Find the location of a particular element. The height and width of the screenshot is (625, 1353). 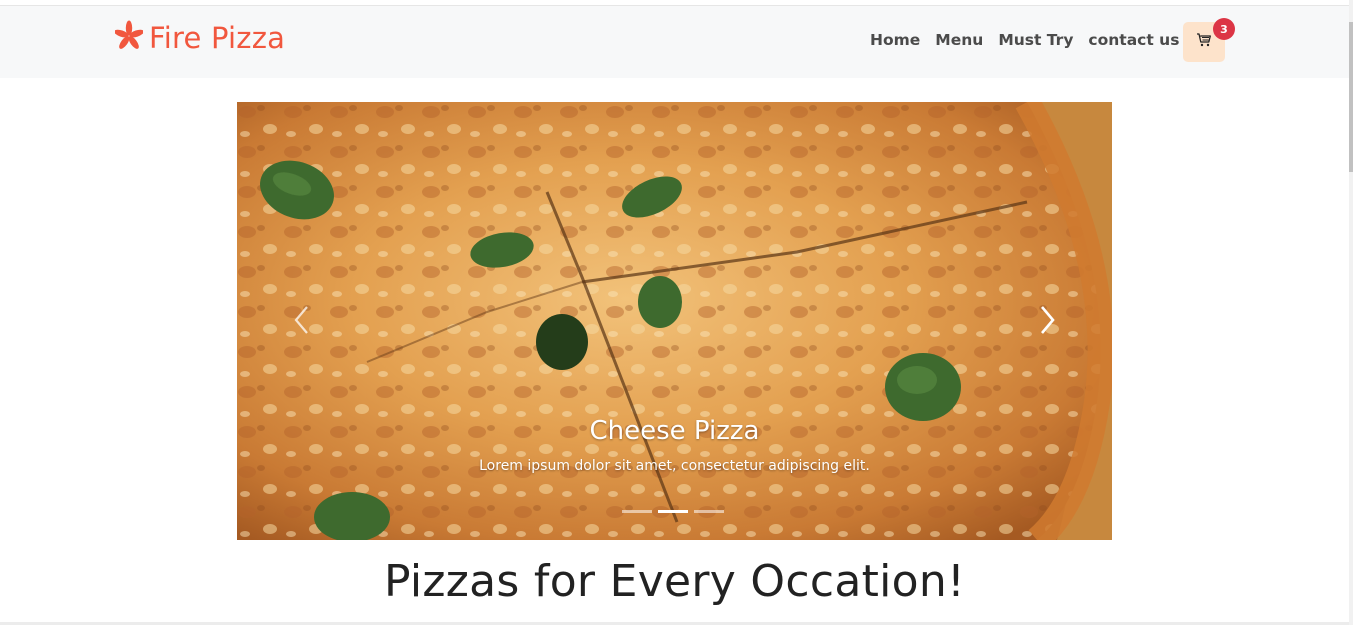

nav-link-must-try: Must Try is located at coordinates (1035, 40).